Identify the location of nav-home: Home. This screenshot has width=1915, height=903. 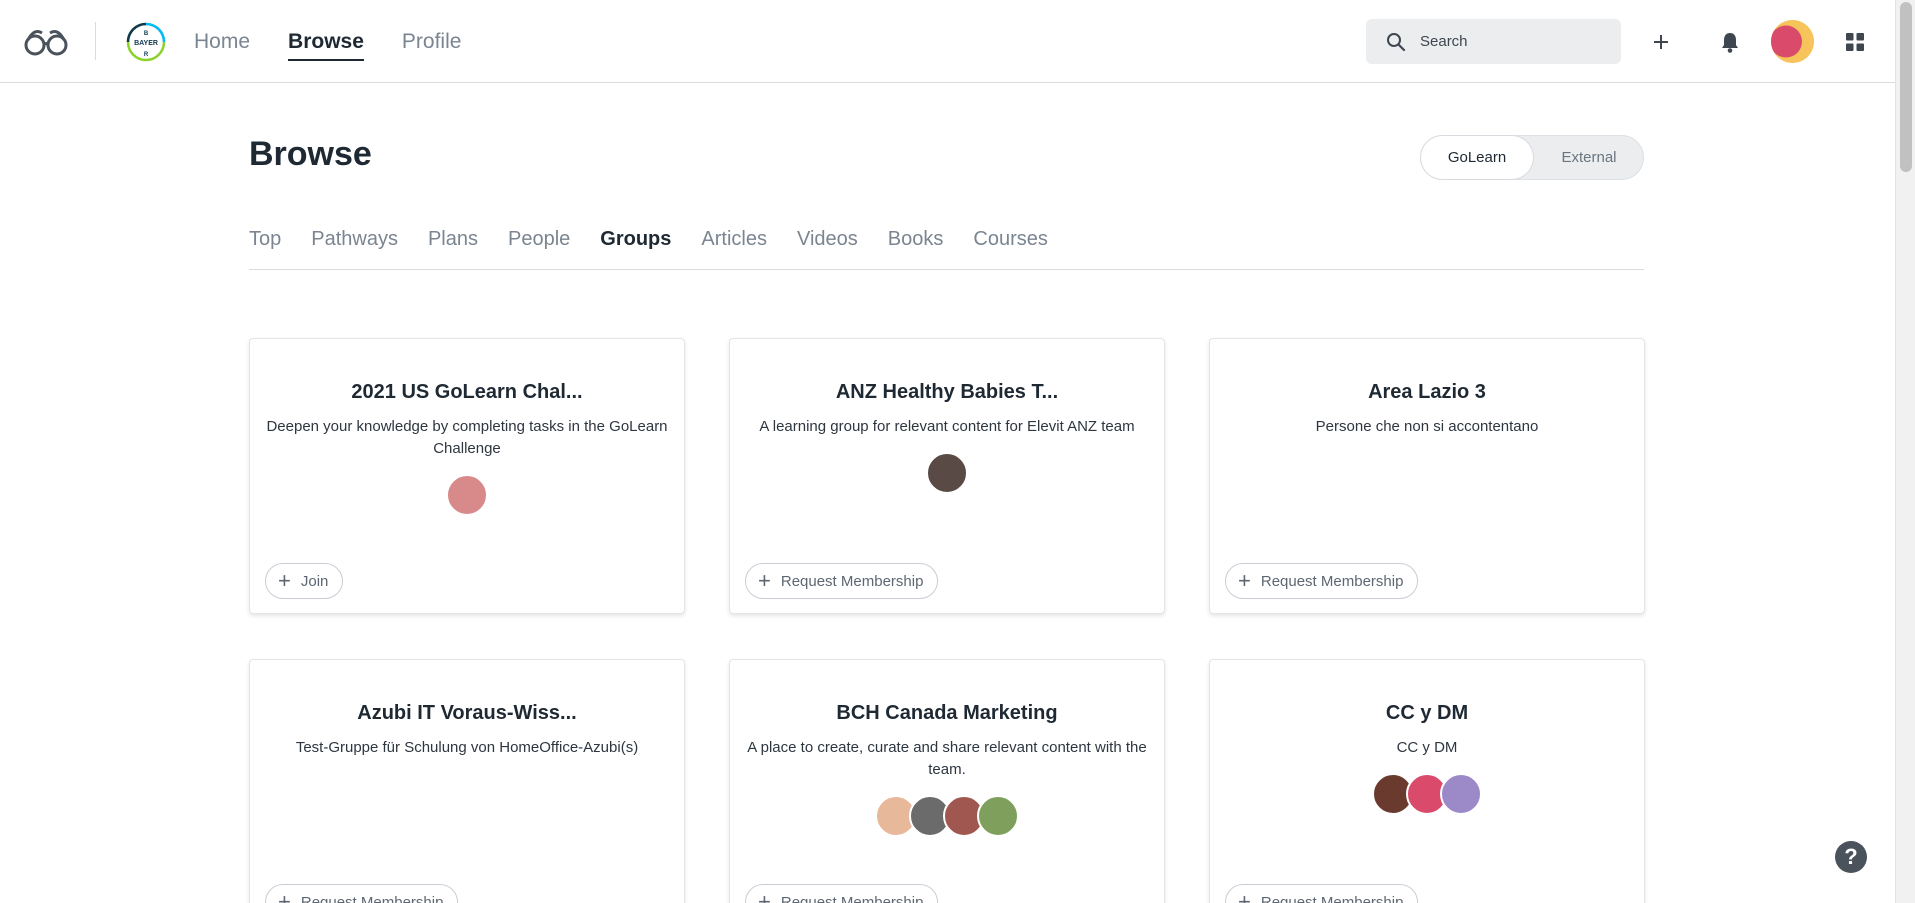
(222, 41).